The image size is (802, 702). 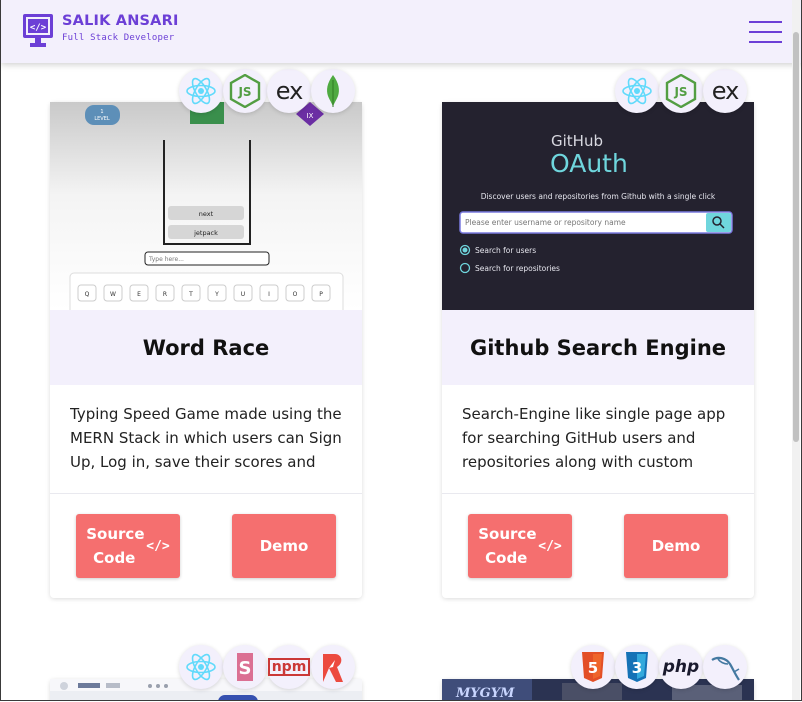 What do you see at coordinates (796, 237) in the screenshot?
I see `scrollbar-thumb` at bounding box center [796, 237].